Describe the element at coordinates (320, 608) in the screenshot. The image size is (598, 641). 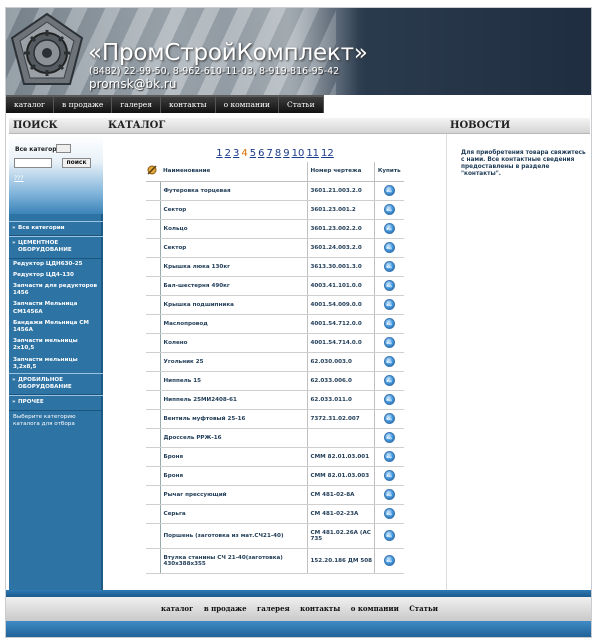
I see `footer-nav-contacts: контакты` at that location.